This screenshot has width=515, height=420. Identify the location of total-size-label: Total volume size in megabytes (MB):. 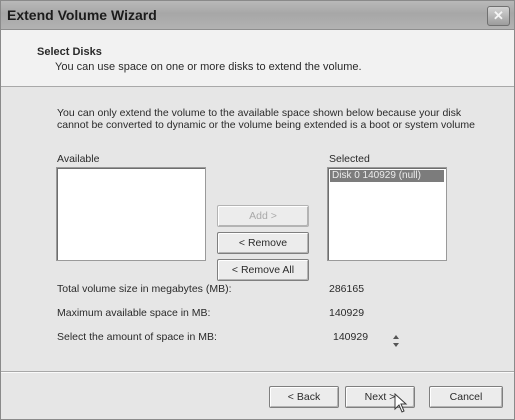
(144, 289).